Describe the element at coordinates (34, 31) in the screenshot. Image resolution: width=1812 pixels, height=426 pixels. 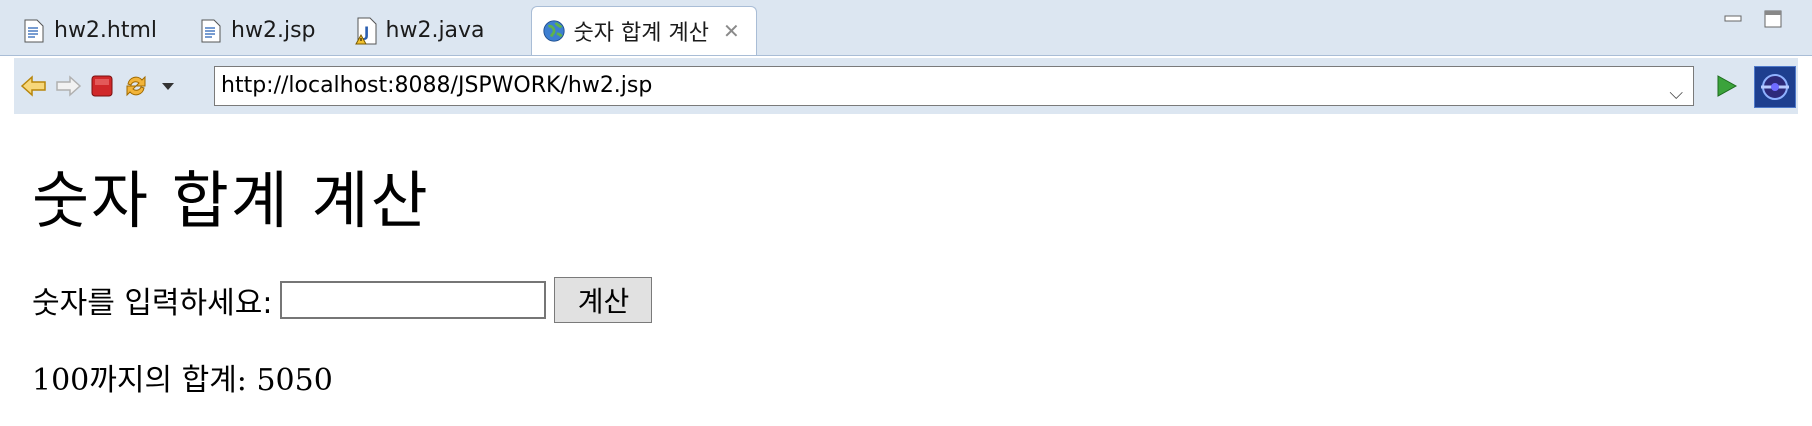
I see `html-file-icon` at that location.